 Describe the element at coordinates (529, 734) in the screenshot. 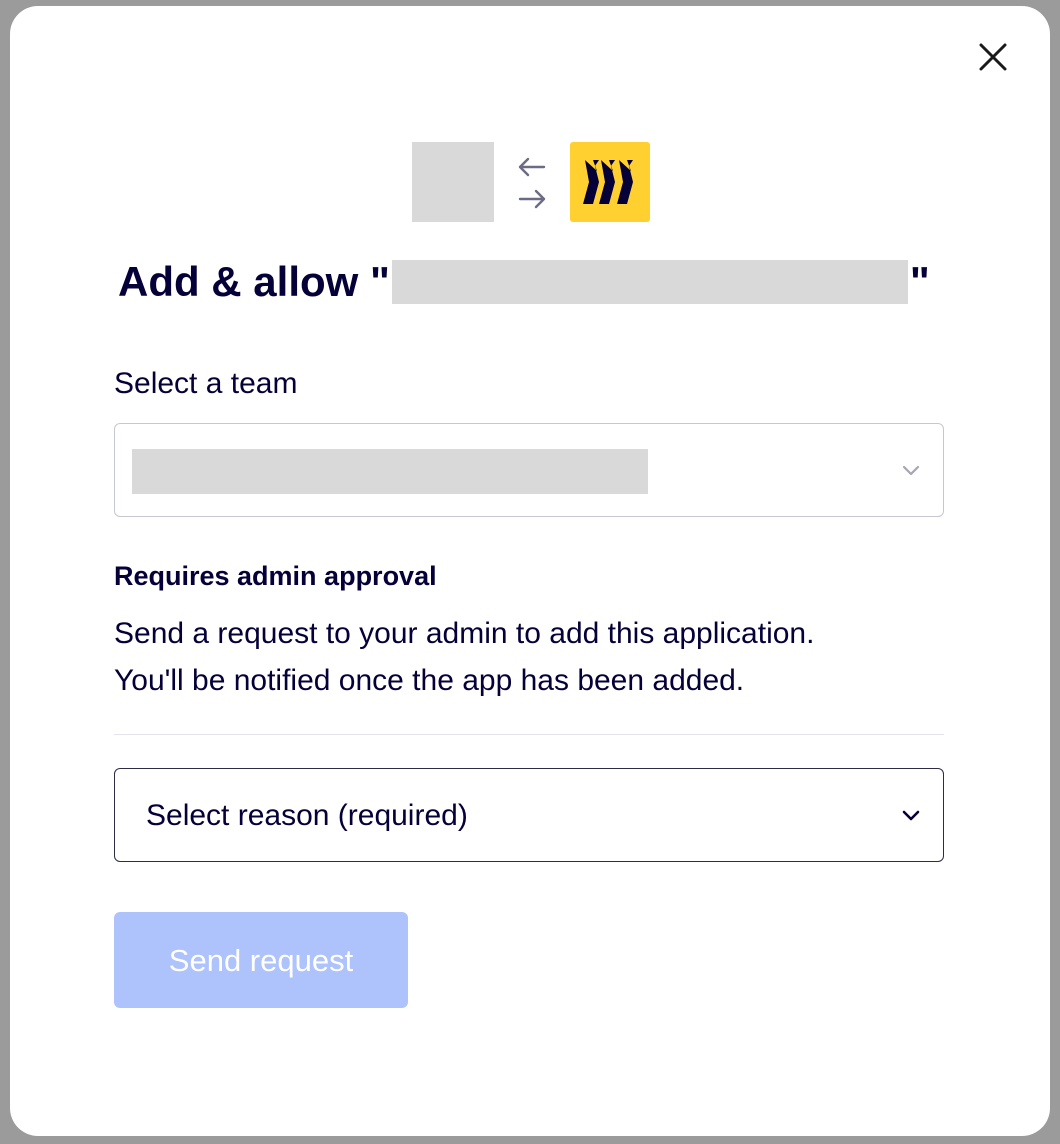

I see `divider` at that location.